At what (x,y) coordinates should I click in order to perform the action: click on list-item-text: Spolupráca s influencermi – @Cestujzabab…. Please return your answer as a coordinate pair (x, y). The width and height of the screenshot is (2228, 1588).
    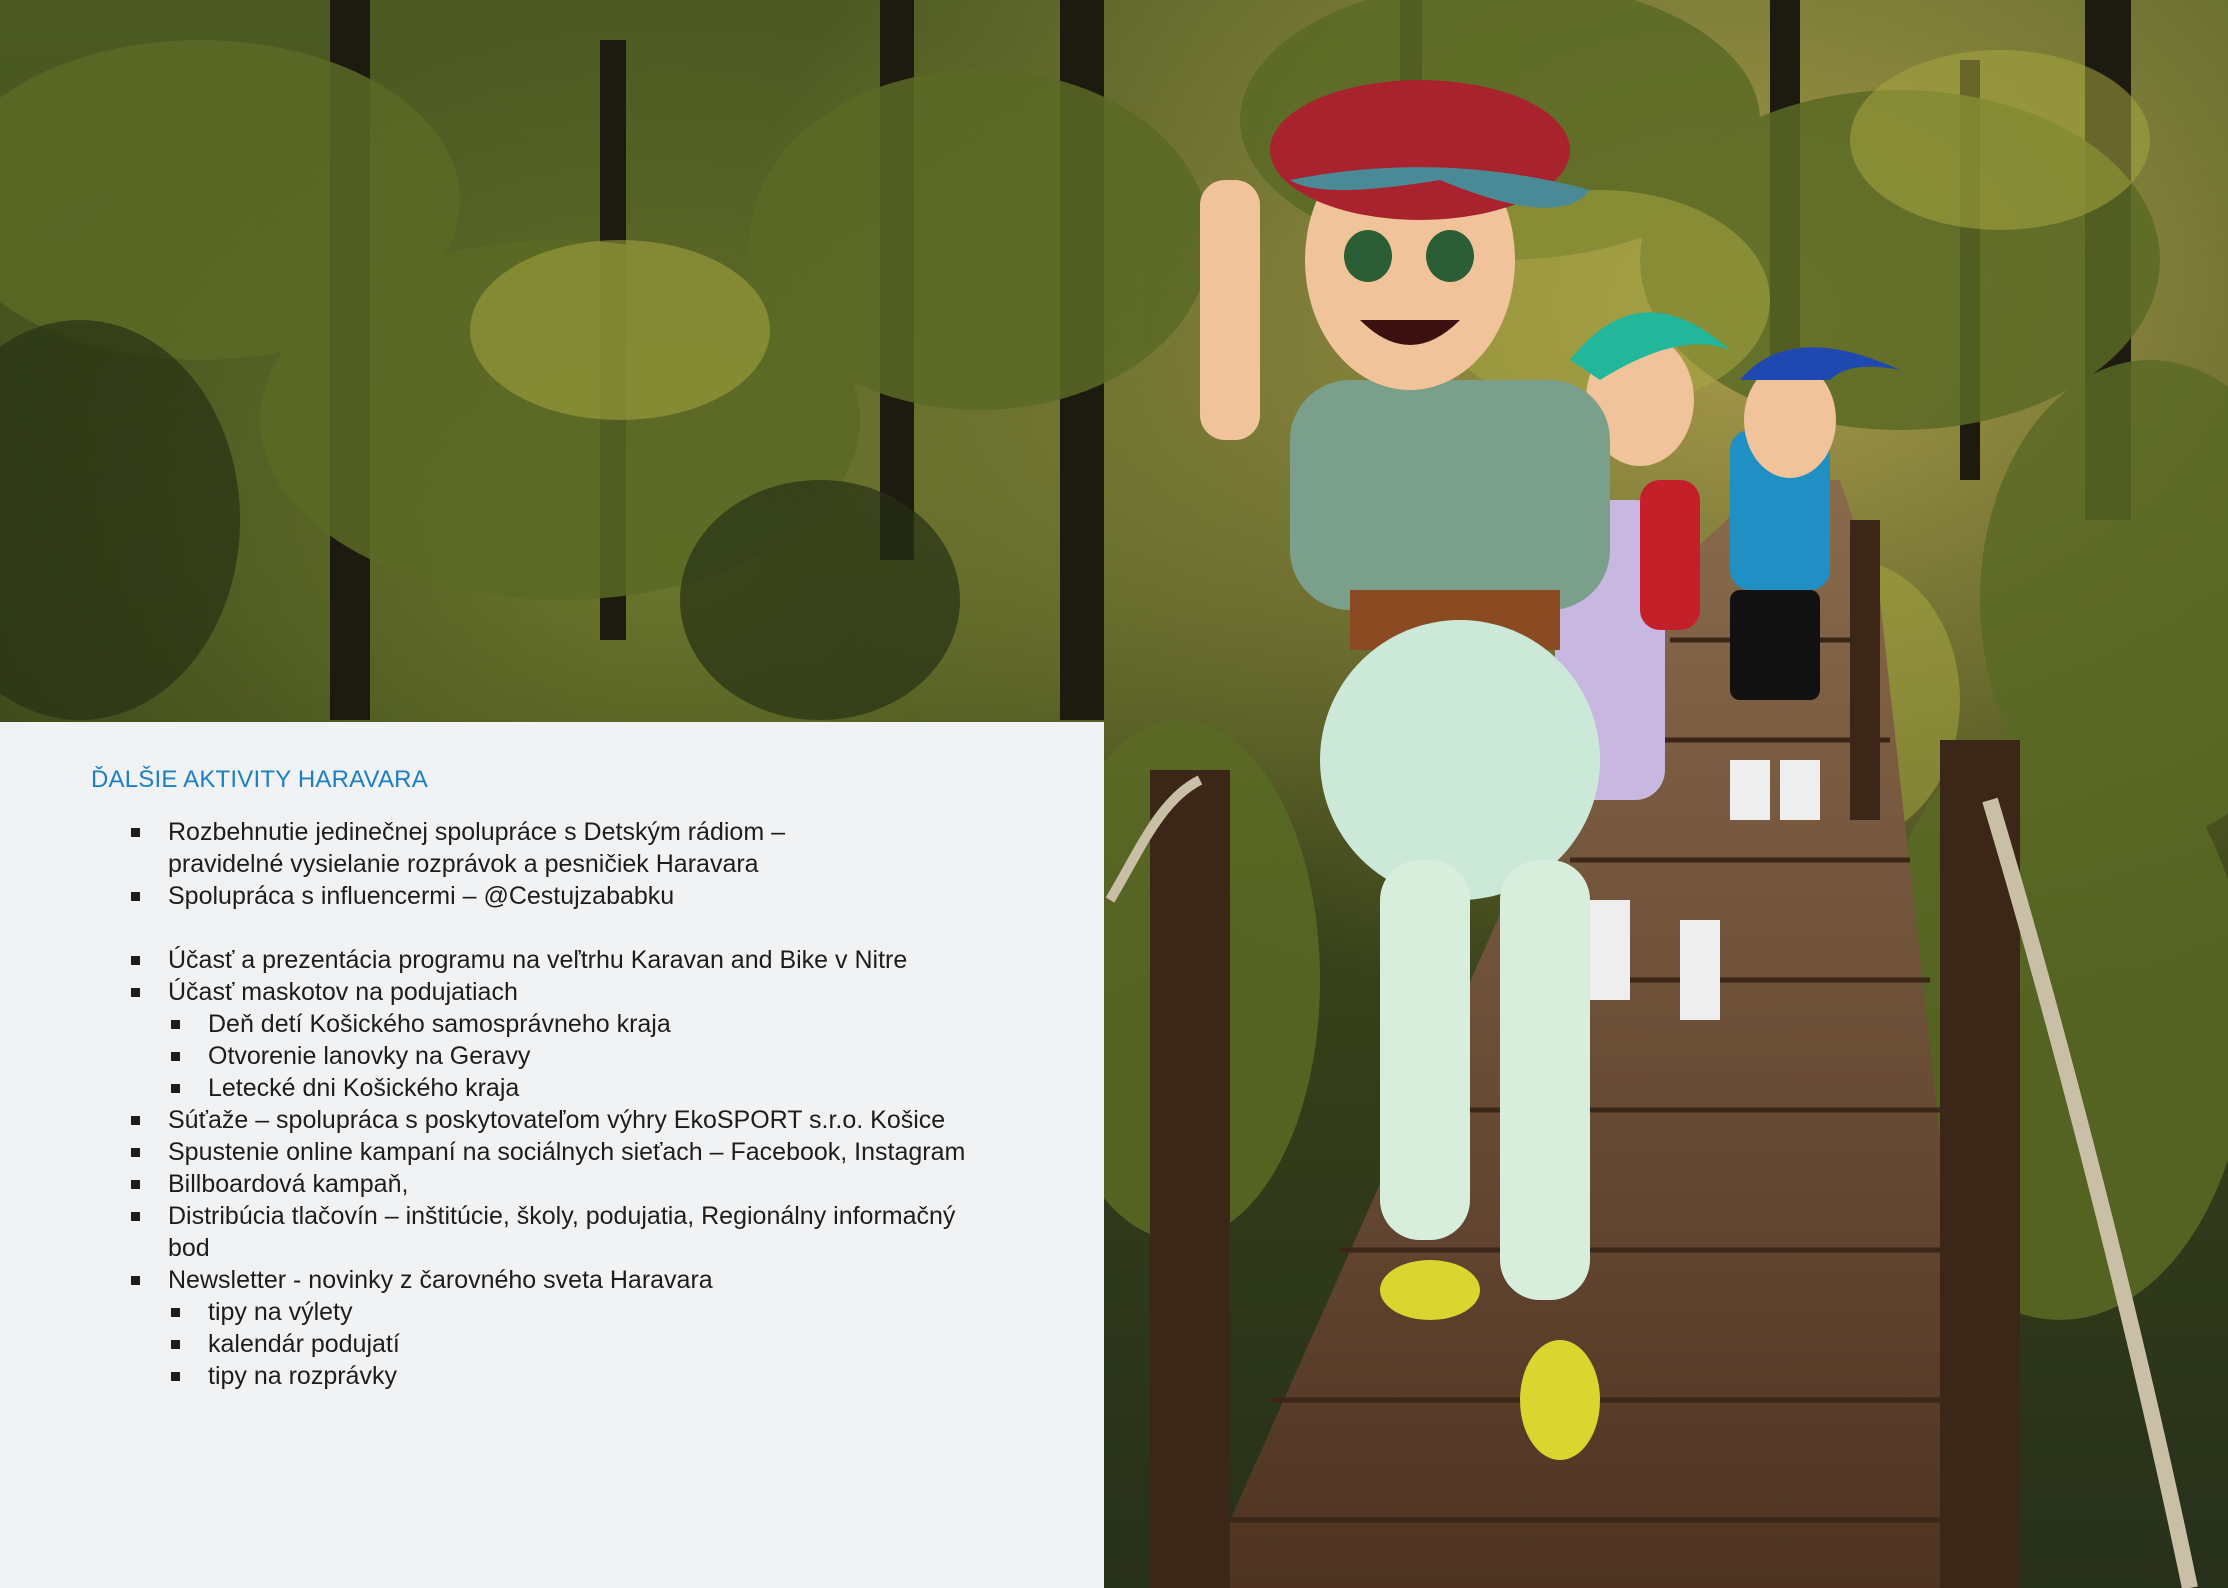
    Looking at the image, I should click on (421, 896).